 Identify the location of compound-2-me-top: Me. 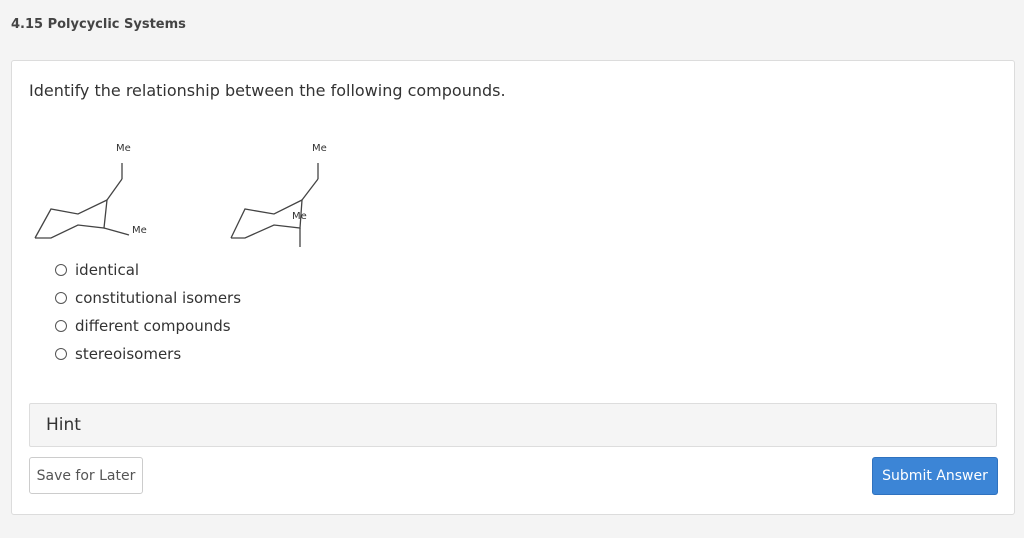
(319, 148).